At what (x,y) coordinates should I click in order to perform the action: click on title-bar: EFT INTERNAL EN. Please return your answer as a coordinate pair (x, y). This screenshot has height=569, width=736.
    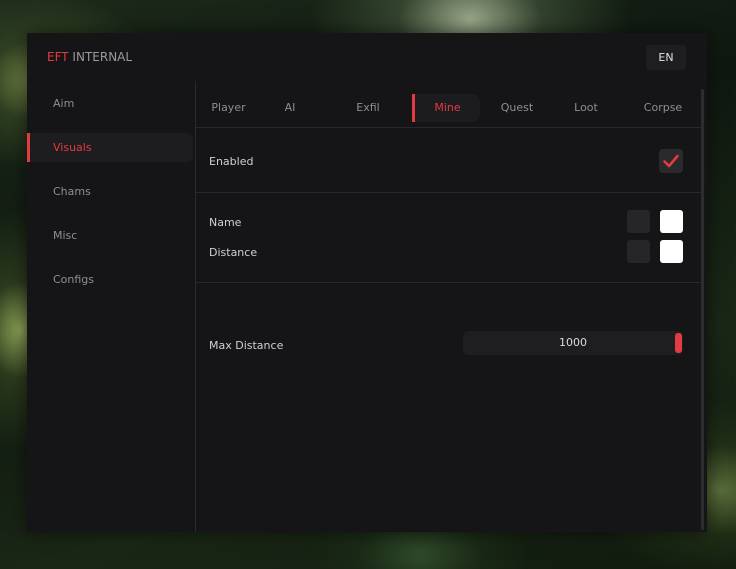
    Looking at the image, I should click on (367, 57).